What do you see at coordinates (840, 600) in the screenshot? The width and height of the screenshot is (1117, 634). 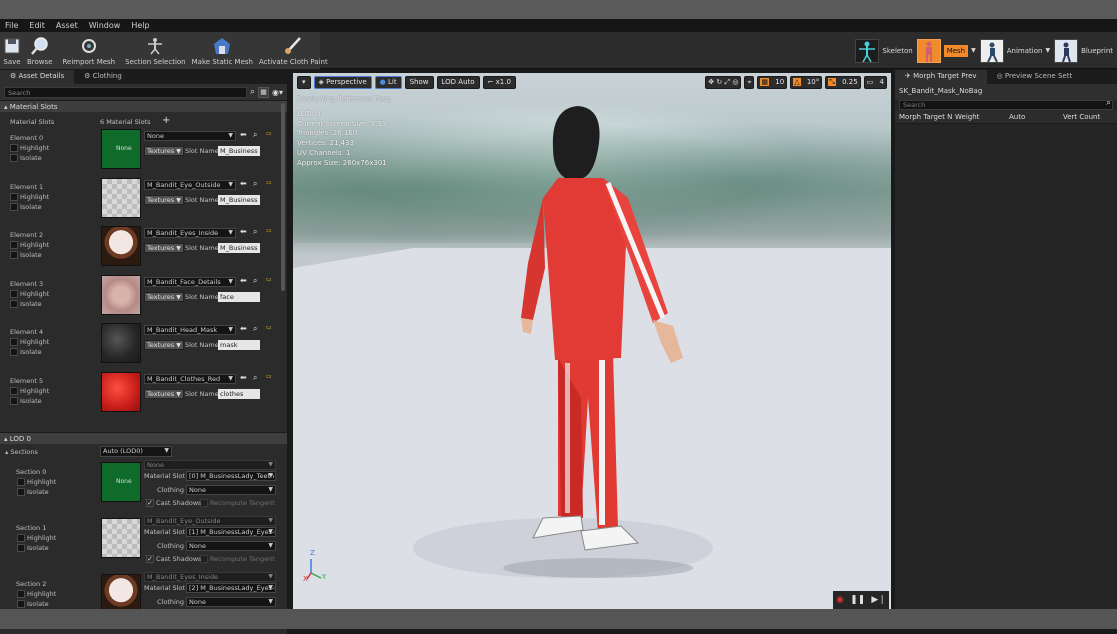 I see `record-icon: ◉` at bounding box center [840, 600].